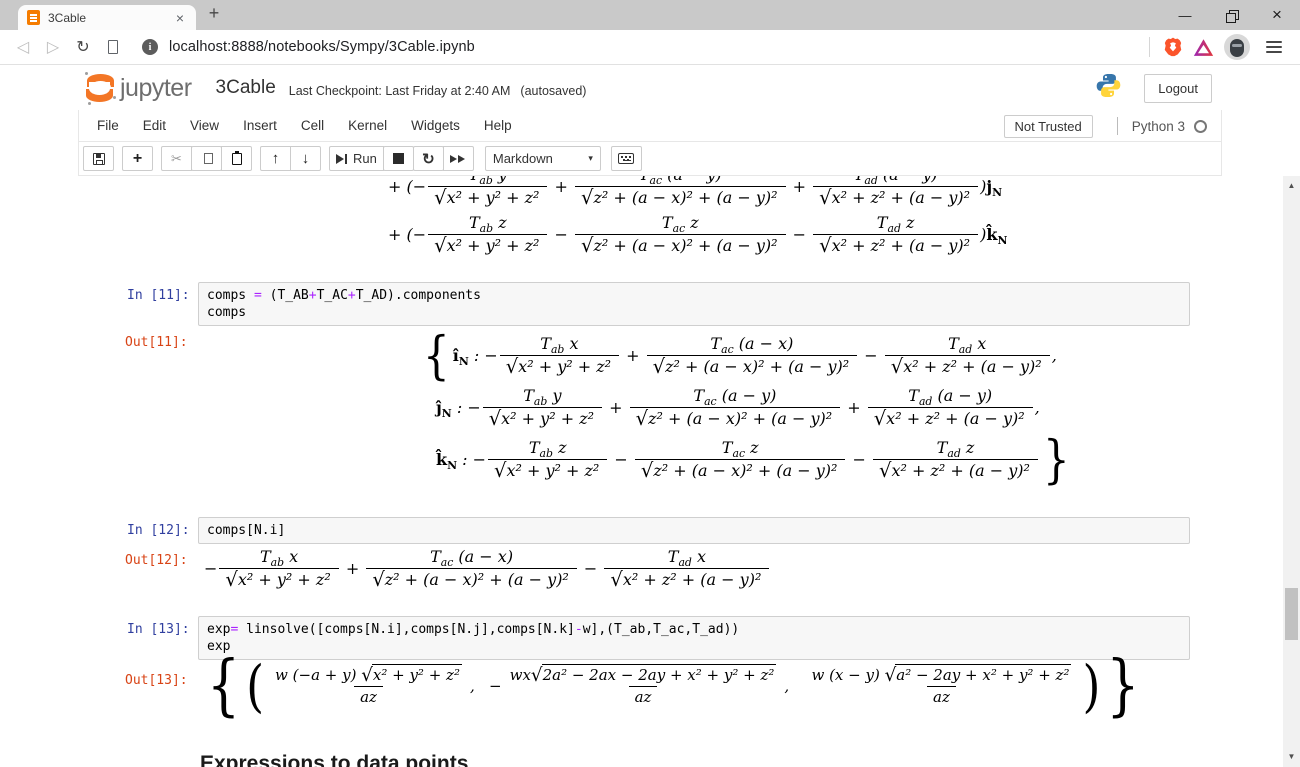 This screenshot has height=767, width=1300. I want to click on save-button, so click(98, 158).